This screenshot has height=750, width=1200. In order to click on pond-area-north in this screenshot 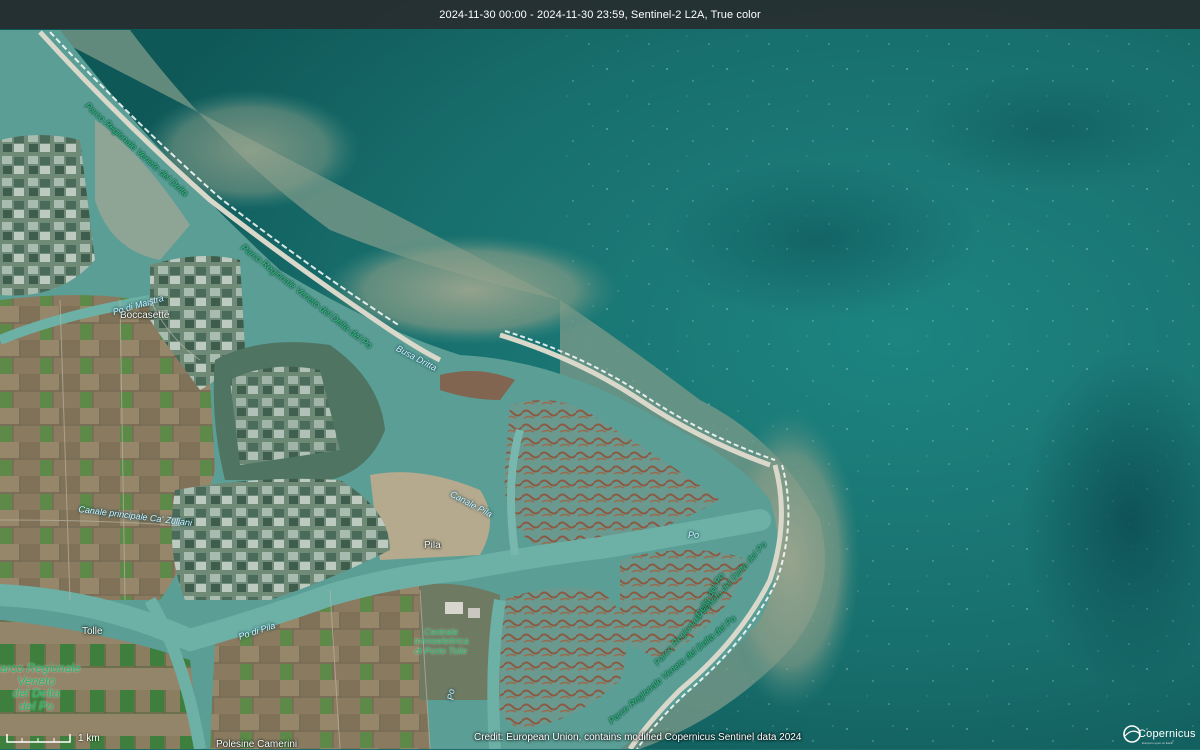, I will do `click(47, 215)`.